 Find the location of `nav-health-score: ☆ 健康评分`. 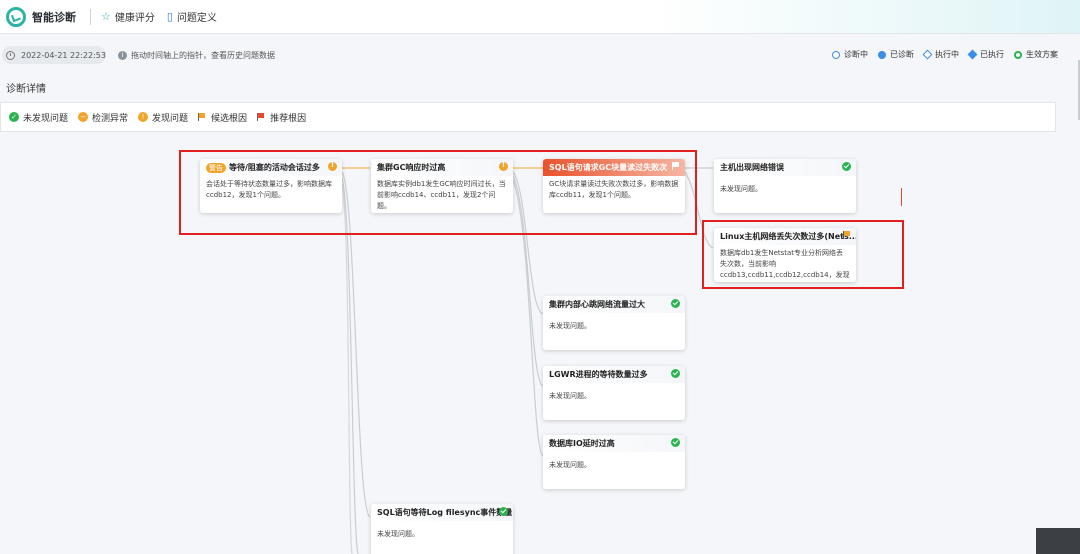

nav-health-score: ☆ 健康评分 is located at coordinates (128, 16).